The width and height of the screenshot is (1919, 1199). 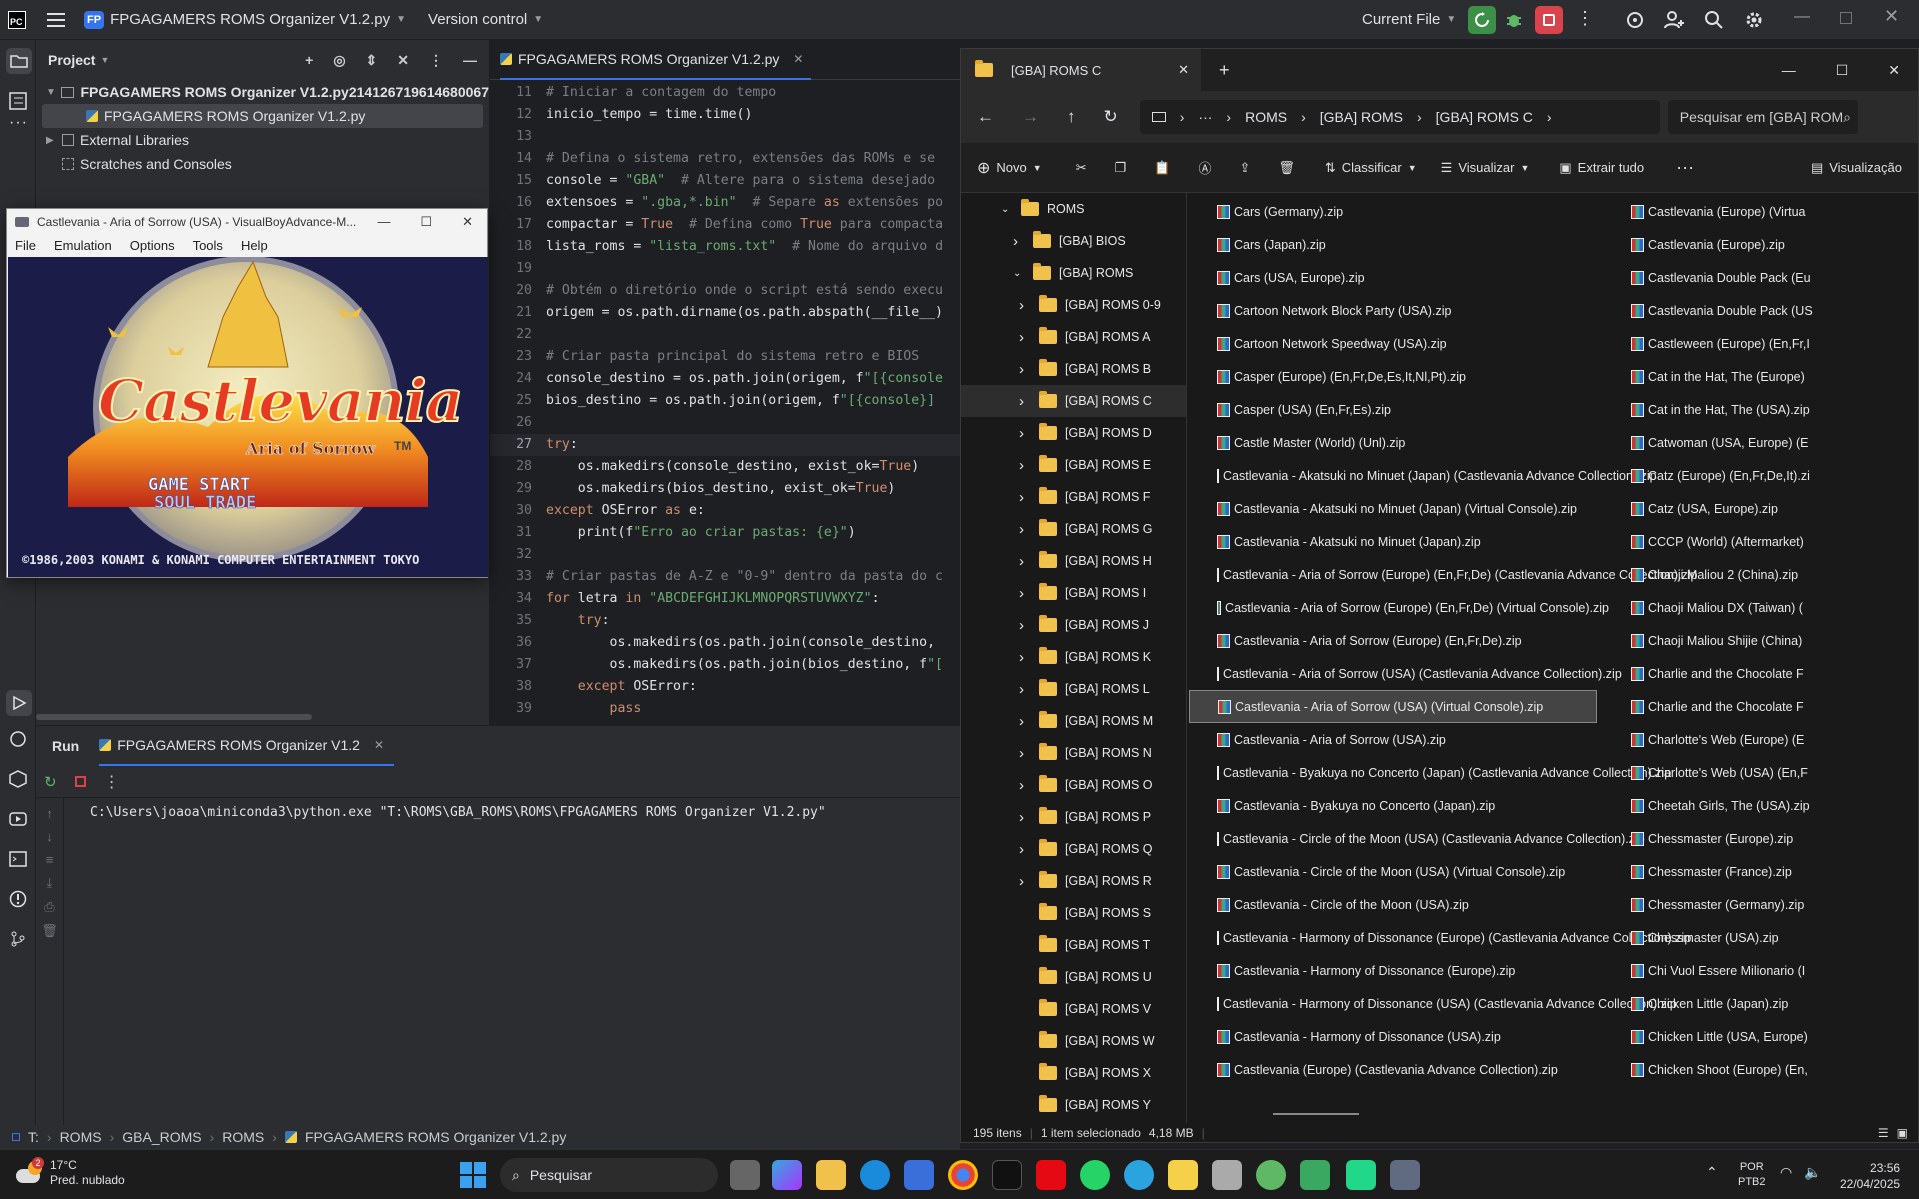 What do you see at coordinates (18, 101) in the screenshot?
I see `structure-icon` at bounding box center [18, 101].